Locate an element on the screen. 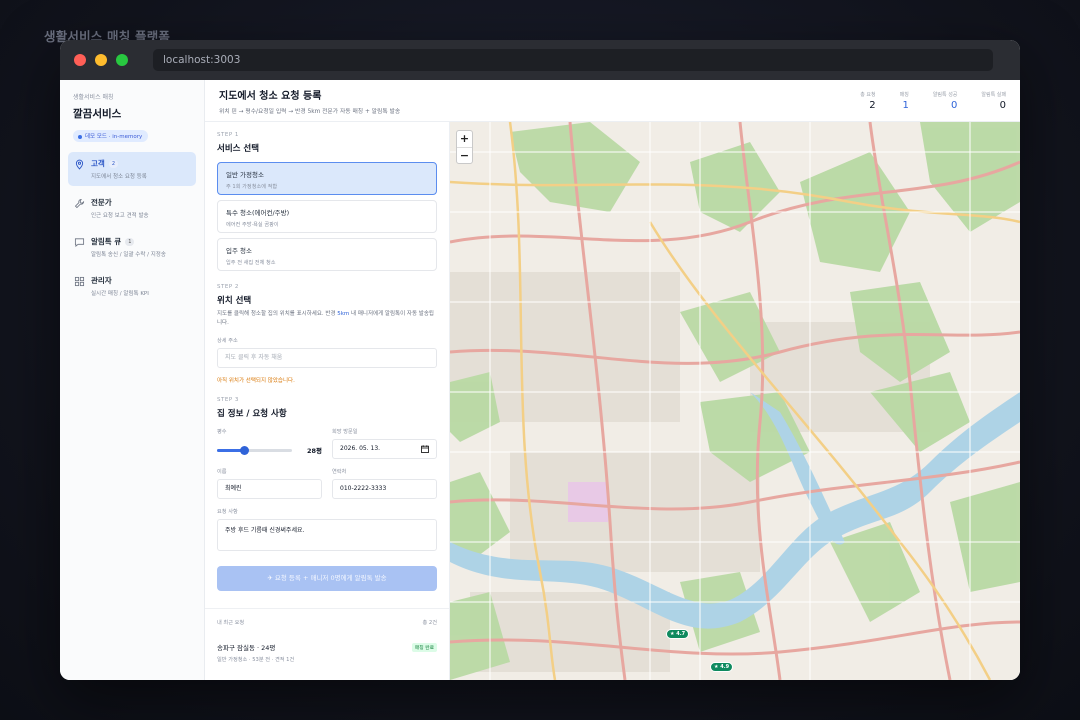  service-option-movein: 입주 청소 입주 전 새집 전체 청소 is located at coordinates (327, 254).